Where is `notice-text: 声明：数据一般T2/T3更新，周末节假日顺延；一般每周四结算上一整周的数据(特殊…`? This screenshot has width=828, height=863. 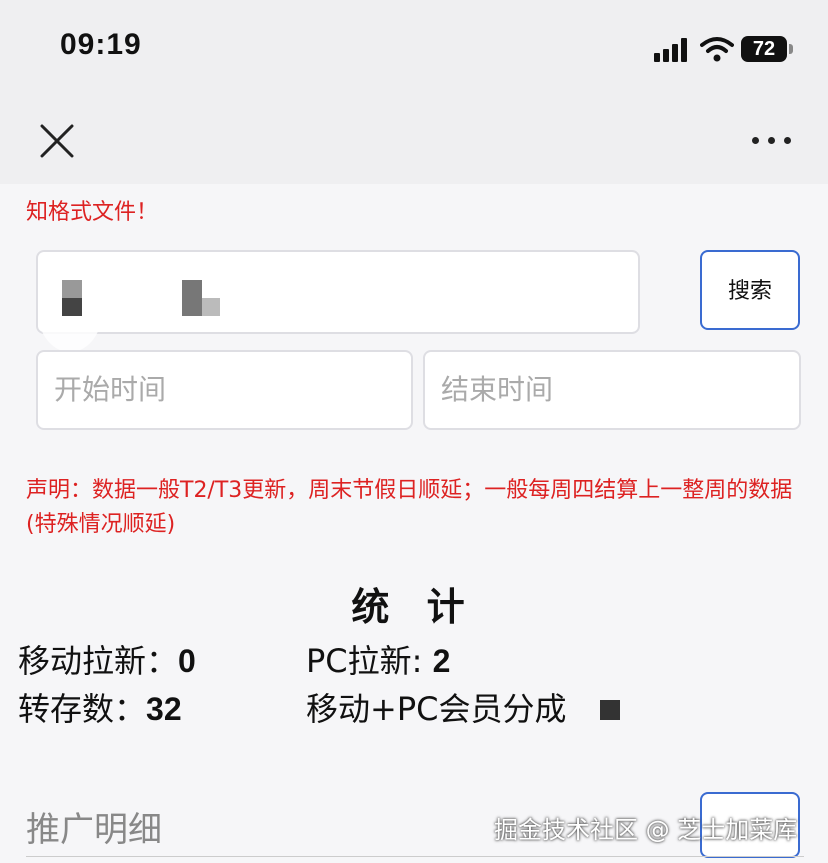 notice-text: 声明：数据一般T2/T3更新，周末节假日顺延；一般每周四结算上一整周的数据(特殊… is located at coordinates (409, 507).